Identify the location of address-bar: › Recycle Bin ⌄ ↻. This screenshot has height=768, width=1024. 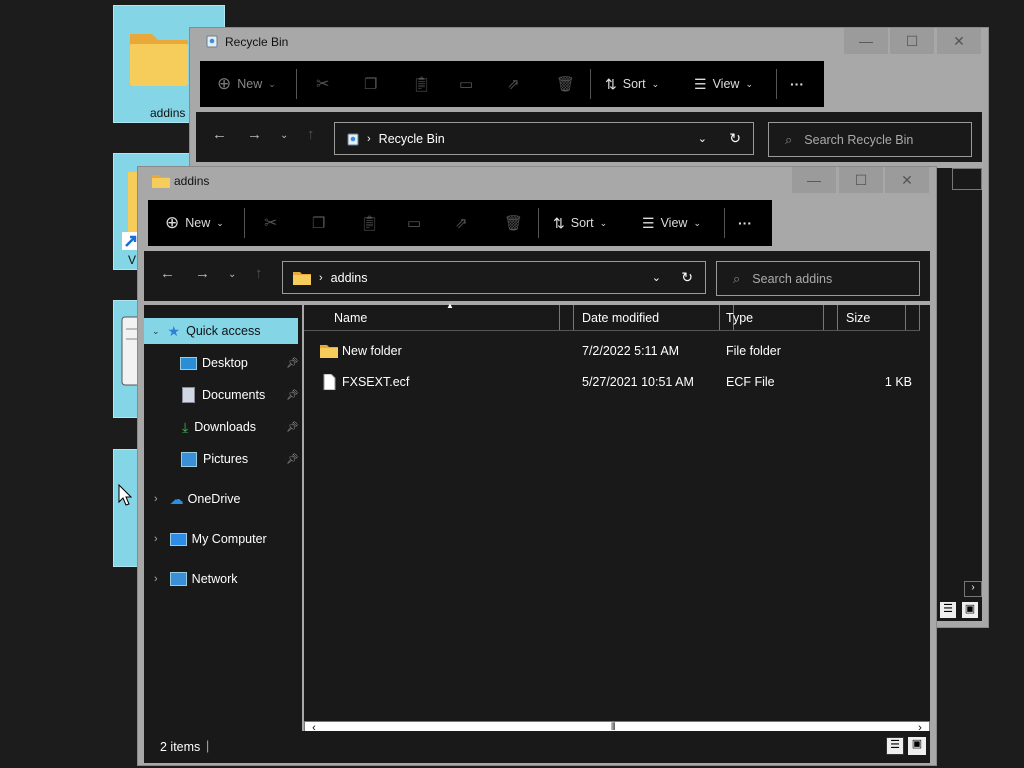
(544, 138).